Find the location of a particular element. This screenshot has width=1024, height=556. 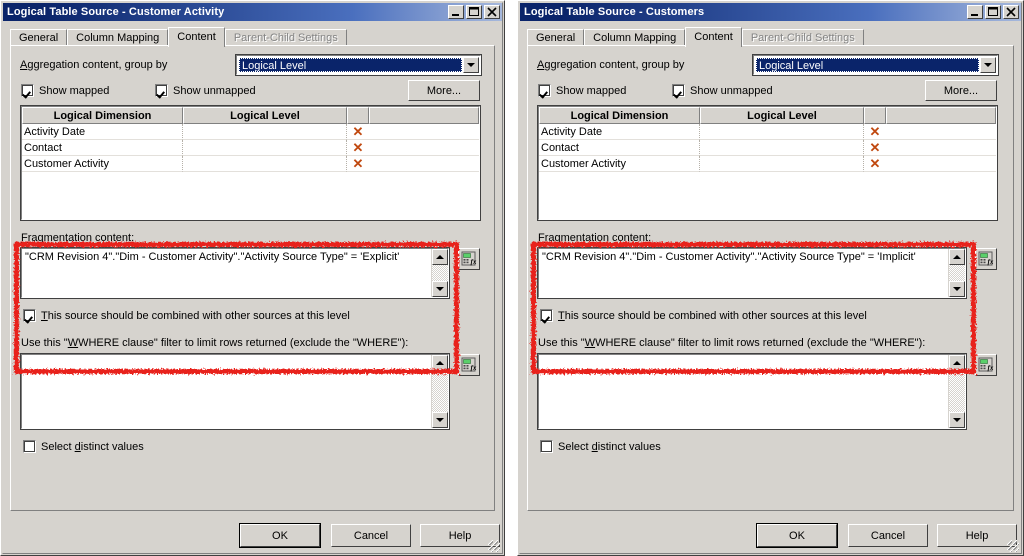

title-bar: Logical Table Source - Customers is located at coordinates (770, 12).